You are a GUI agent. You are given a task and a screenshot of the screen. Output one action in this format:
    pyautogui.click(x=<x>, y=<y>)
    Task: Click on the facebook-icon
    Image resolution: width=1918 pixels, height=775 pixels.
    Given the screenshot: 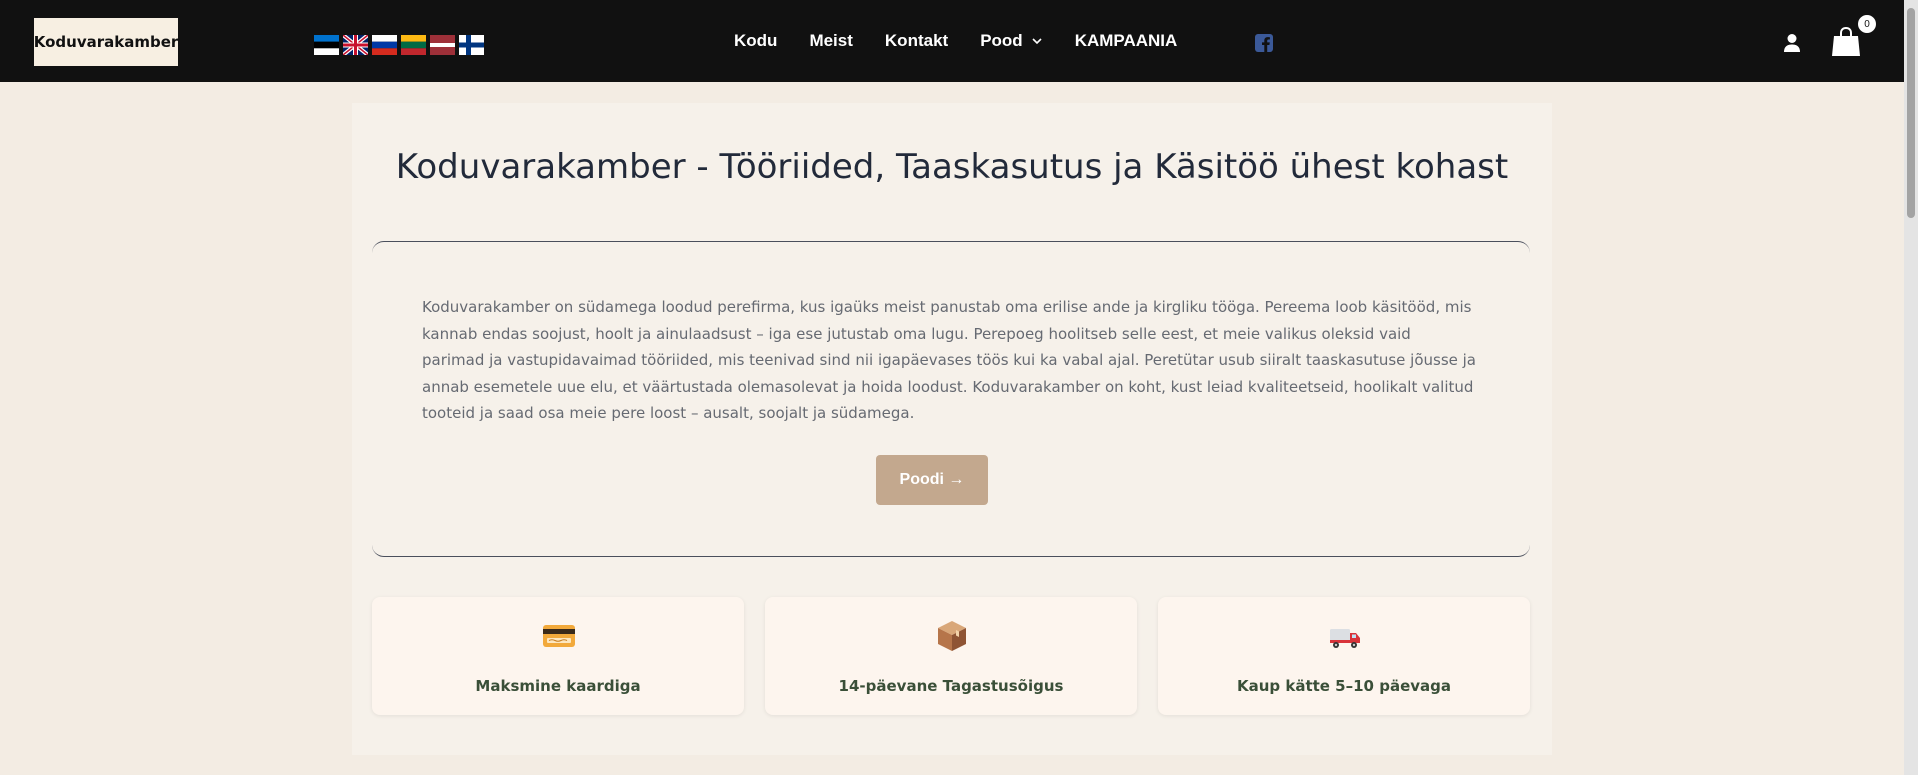 What is the action you would take?
    pyautogui.click(x=1264, y=43)
    